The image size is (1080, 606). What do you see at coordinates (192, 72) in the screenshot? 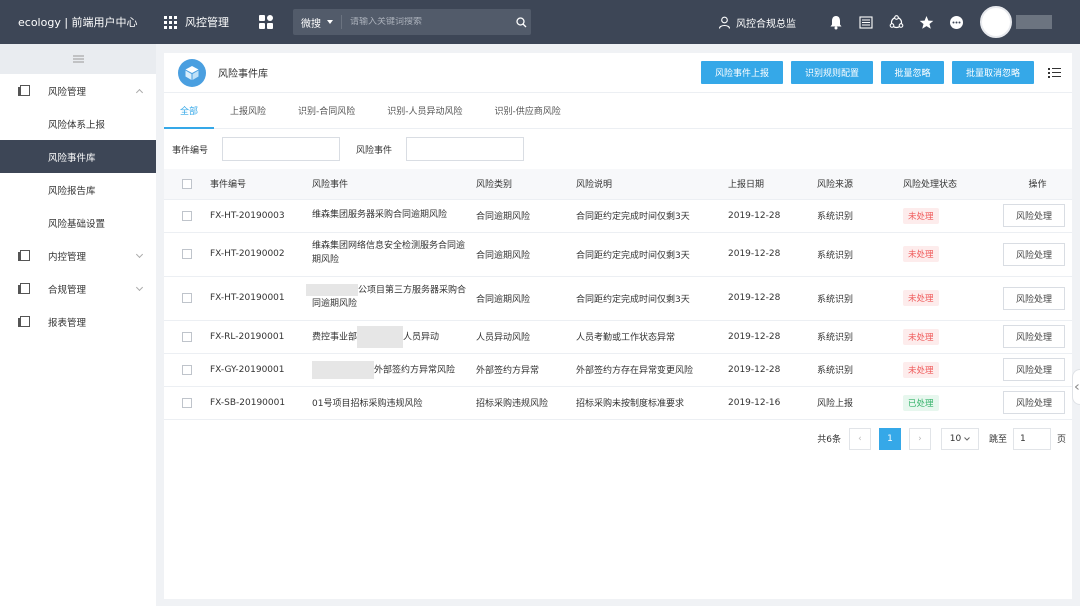
I see `cube-icon` at bounding box center [192, 72].